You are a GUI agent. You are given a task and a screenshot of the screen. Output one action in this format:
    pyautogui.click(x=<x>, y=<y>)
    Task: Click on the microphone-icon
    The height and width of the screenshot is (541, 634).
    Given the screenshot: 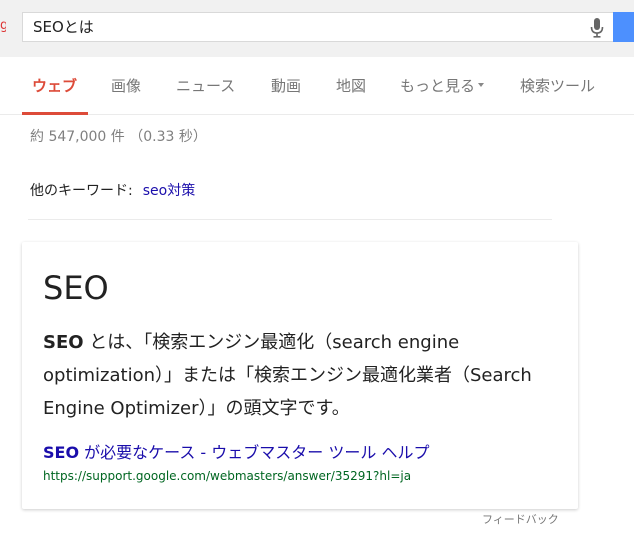 What is the action you would take?
    pyautogui.click(x=597, y=28)
    